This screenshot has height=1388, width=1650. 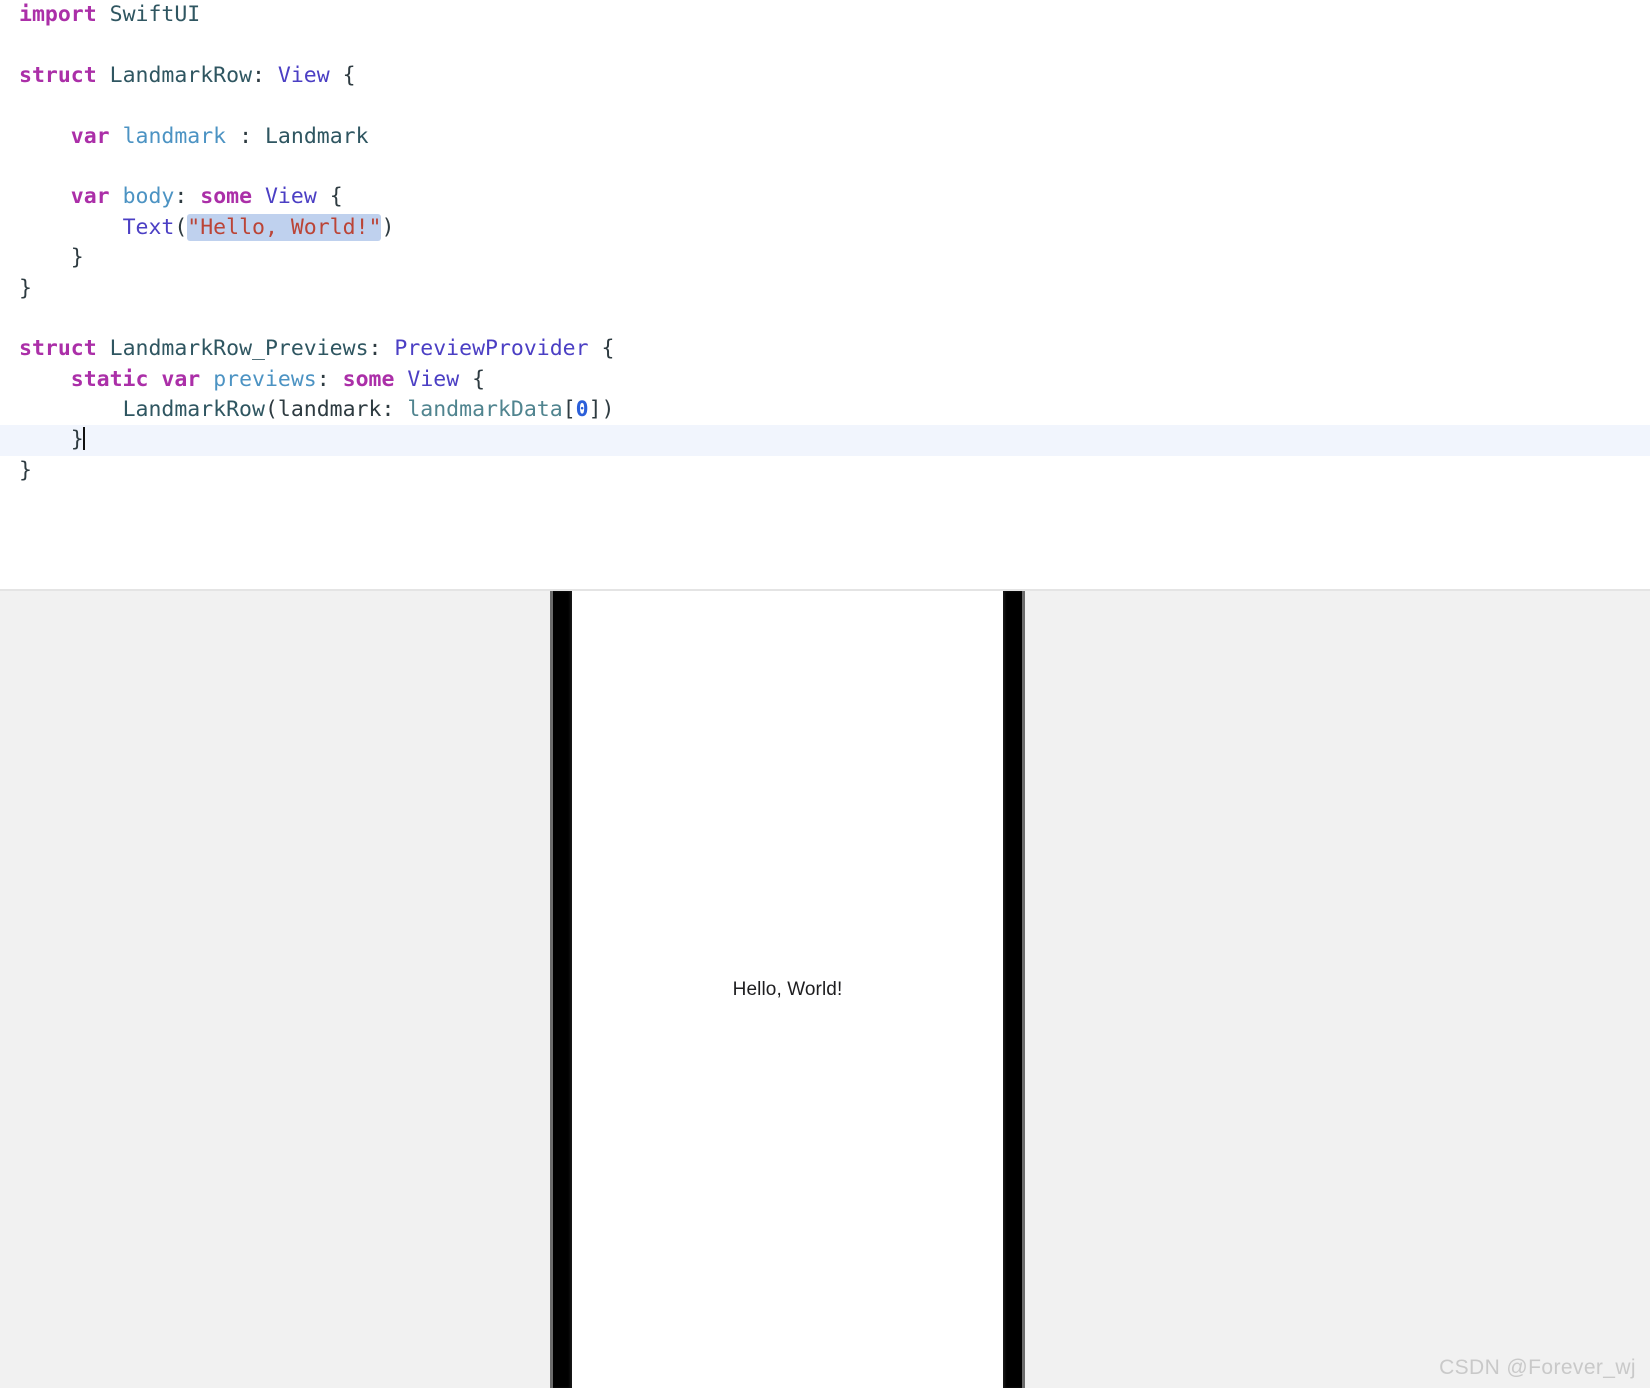 What do you see at coordinates (825, 471) in the screenshot?
I see `code-line-16: }` at bounding box center [825, 471].